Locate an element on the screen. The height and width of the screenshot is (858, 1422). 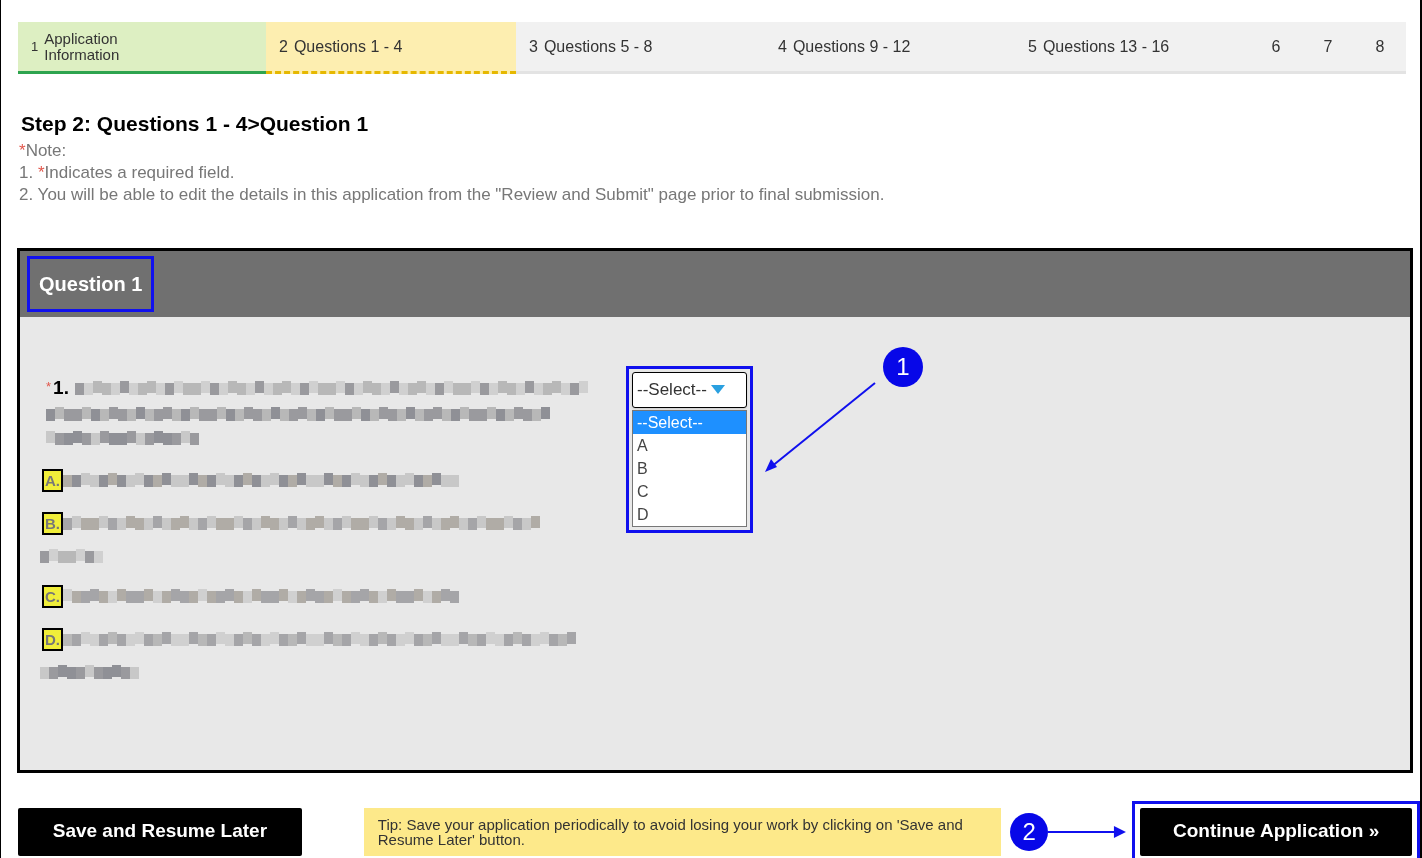
step-tab: 8 is located at coordinates (1380, 48).